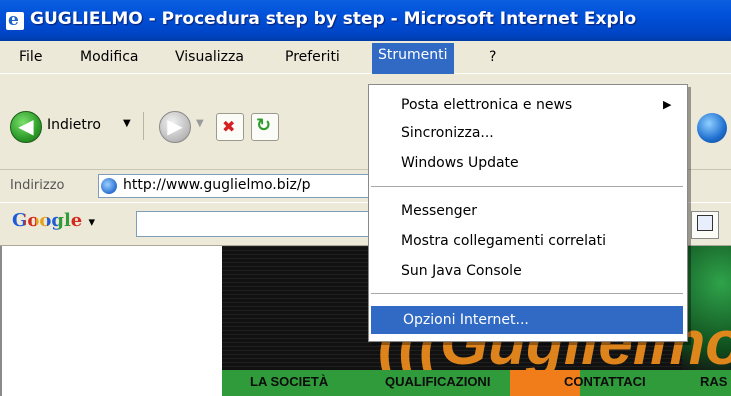 The width and height of the screenshot is (731, 396). I want to click on menu-item-label: Mostra collegamenti correlati, so click(503, 241).